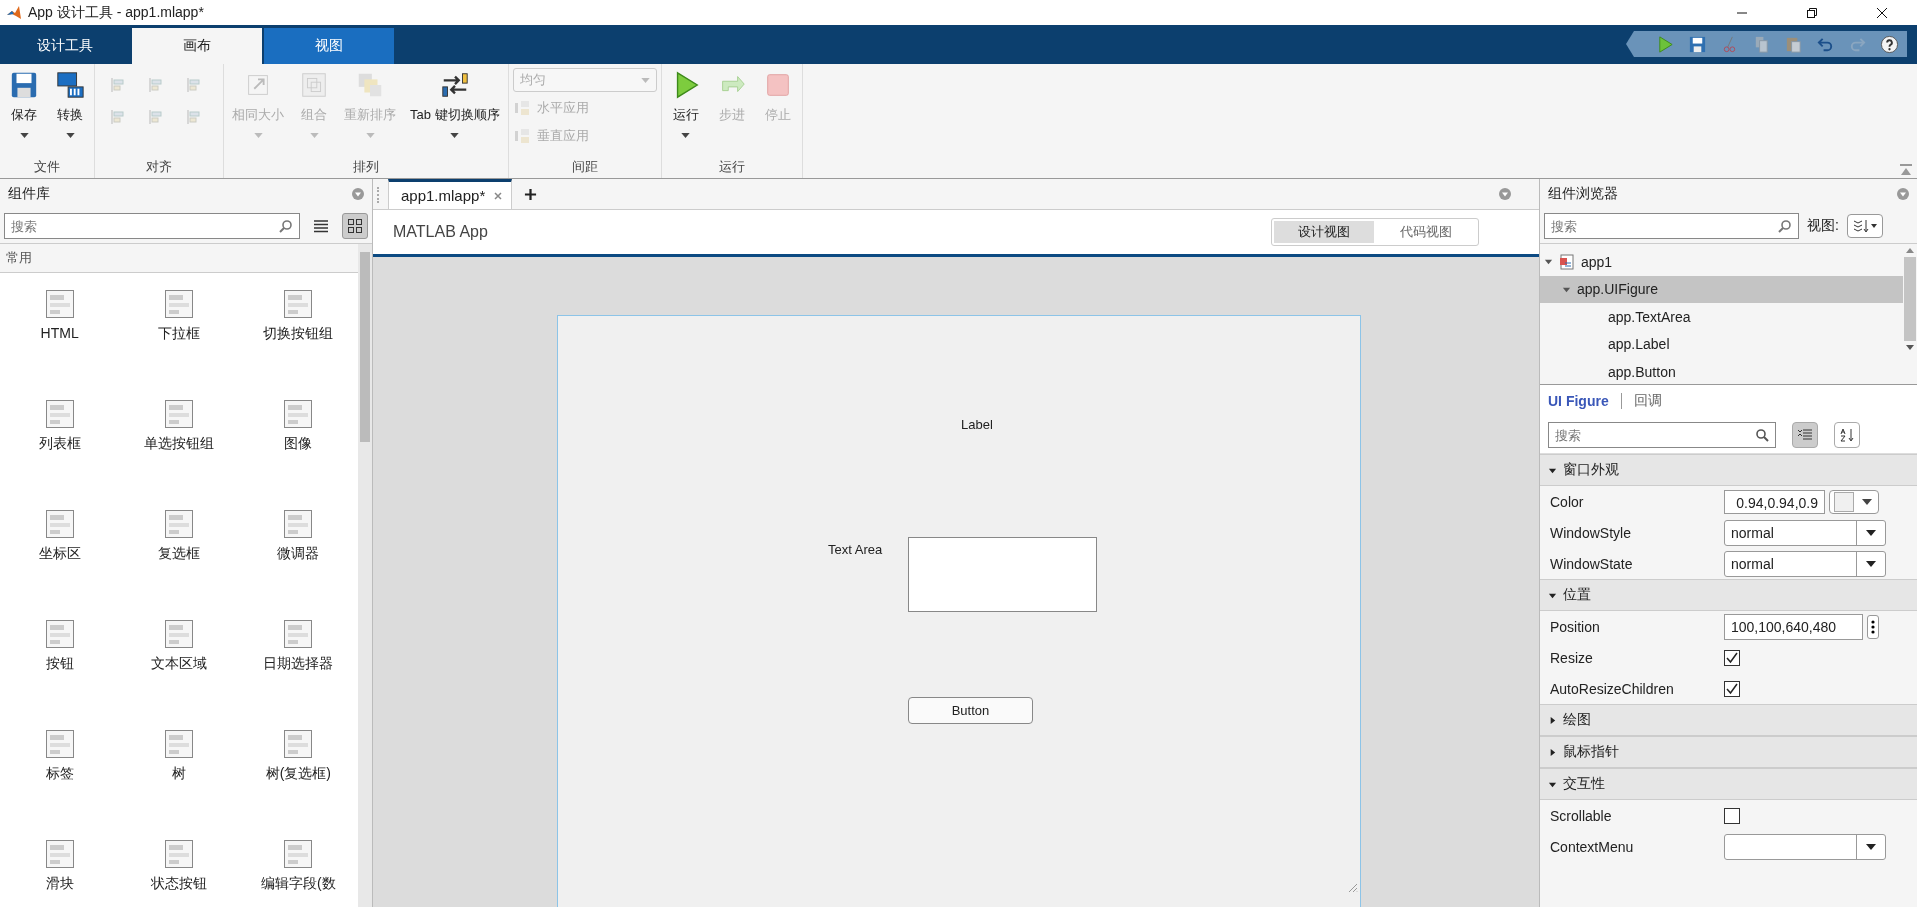 Image resolution: width=1917 pixels, height=907 pixels. Describe the element at coordinates (531, 194) in the screenshot. I see `add-tab-icon` at that location.